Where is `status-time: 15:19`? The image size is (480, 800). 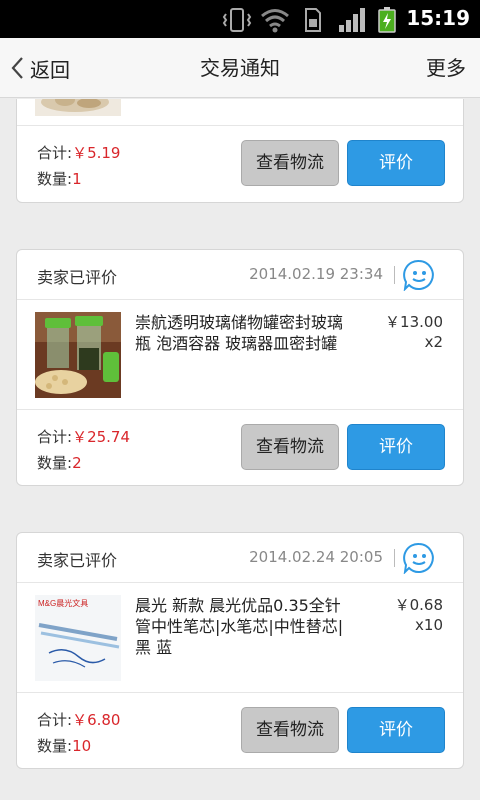
status-time: 15:19 is located at coordinates (438, 18).